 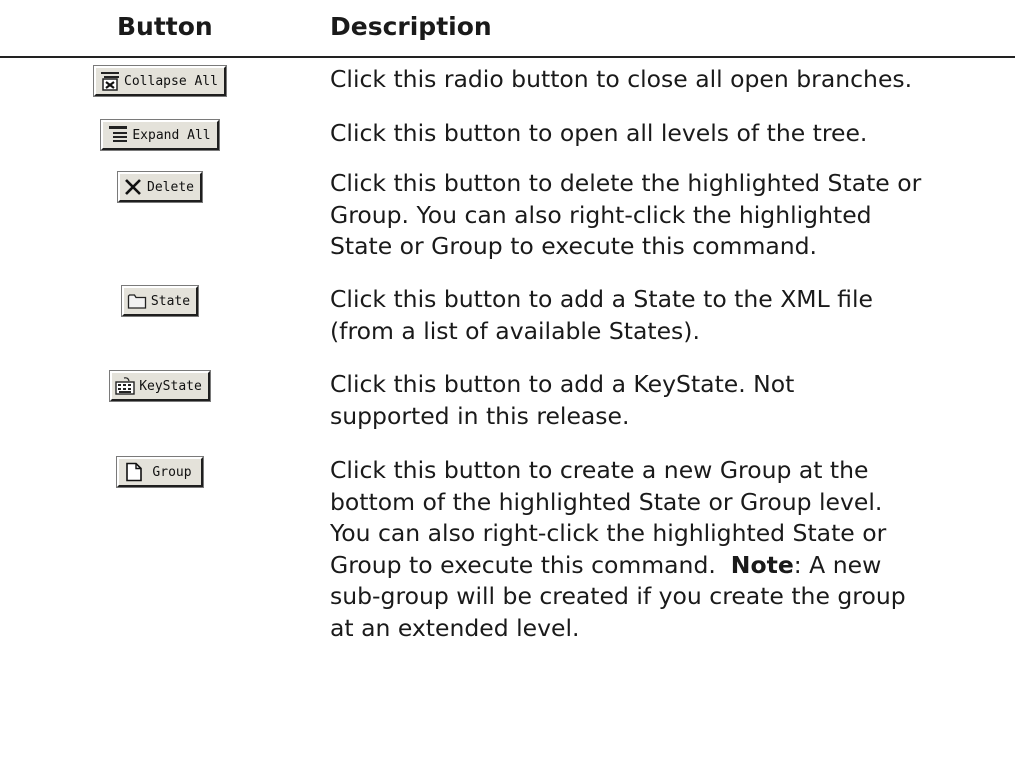 What do you see at coordinates (134, 472) in the screenshot?
I see `document-icon` at bounding box center [134, 472].